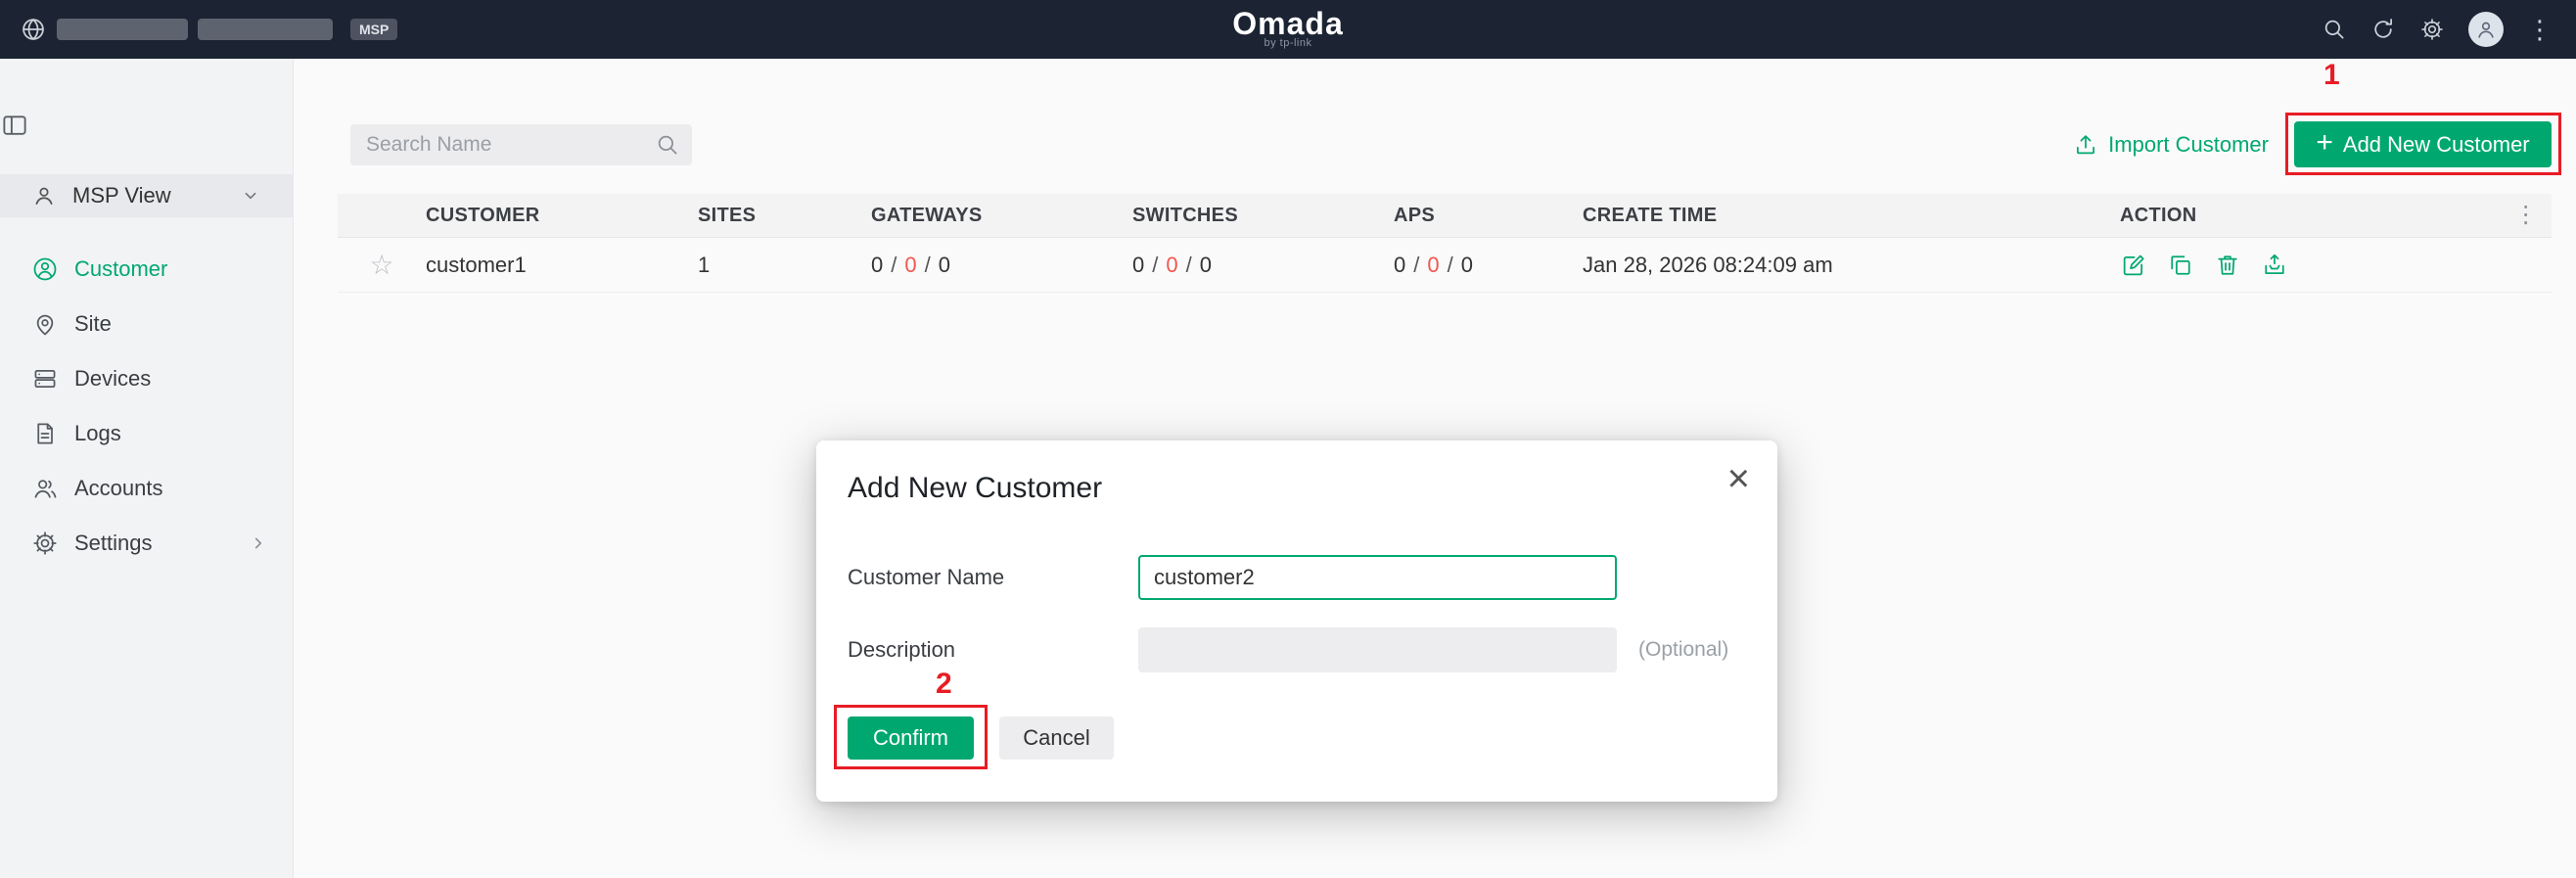 Image resolution: width=2576 pixels, height=878 pixels. I want to click on site-icon, so click(45, 324).